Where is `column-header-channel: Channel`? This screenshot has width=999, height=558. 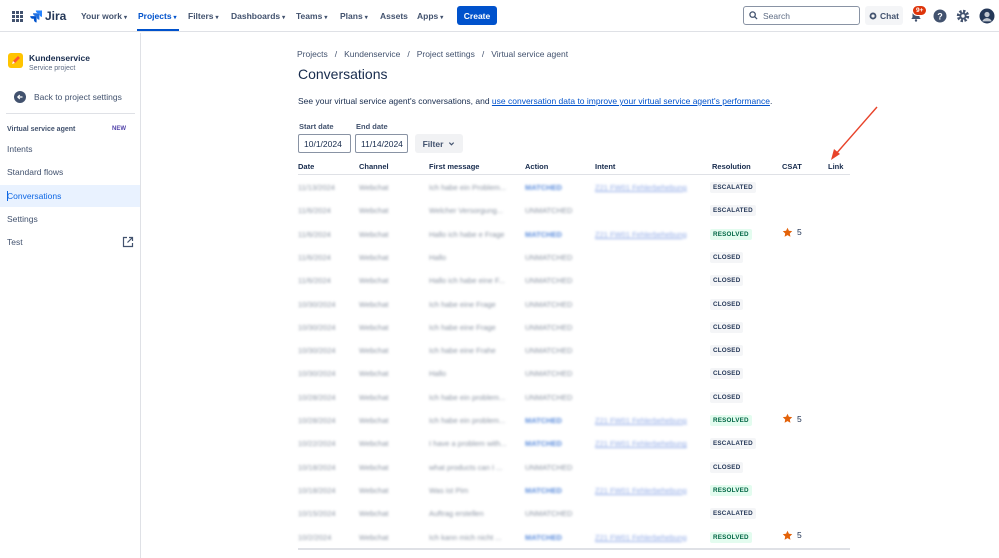
column-header-channel: Channel is located at coordinates (374, 166).